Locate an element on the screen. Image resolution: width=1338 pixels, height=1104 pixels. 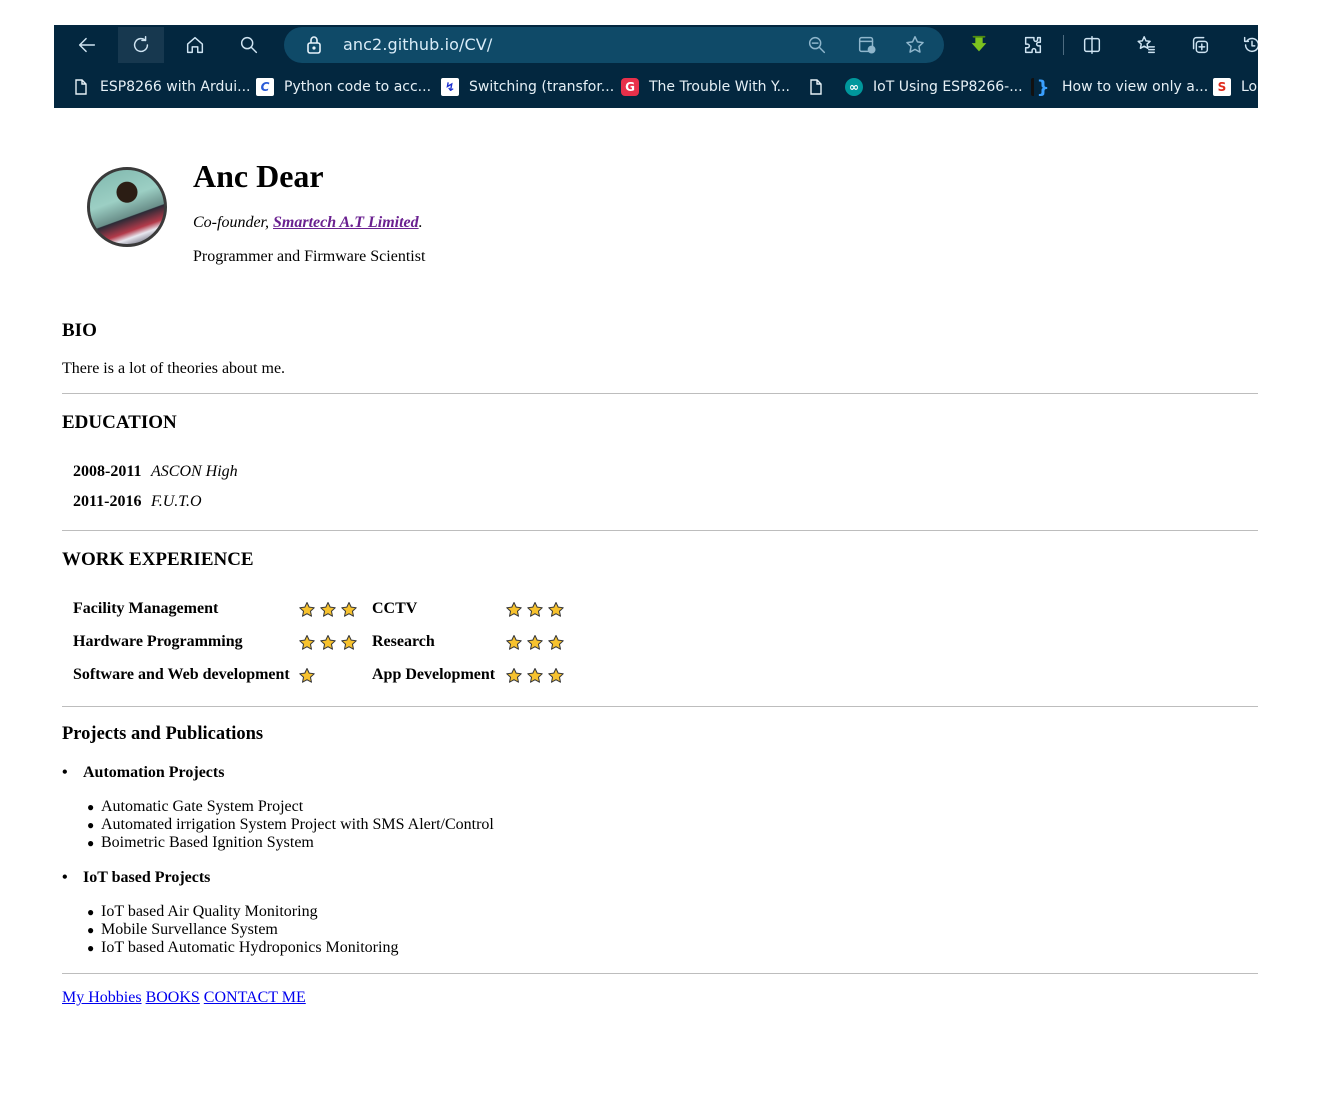
role-prefix: Co-founder, is located at coordinates (233, 222).